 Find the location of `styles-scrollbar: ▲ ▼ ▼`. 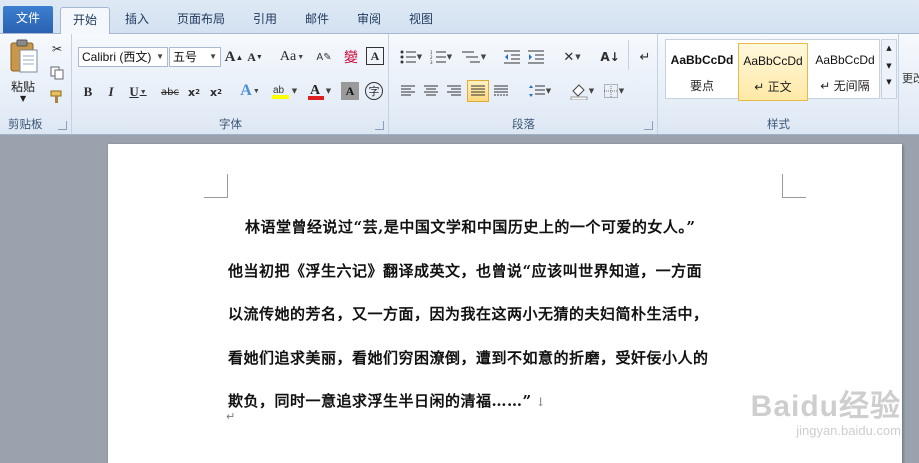

styles-scrollbar: ▲ ▼ ▼ is located at coordinates (889, 69).